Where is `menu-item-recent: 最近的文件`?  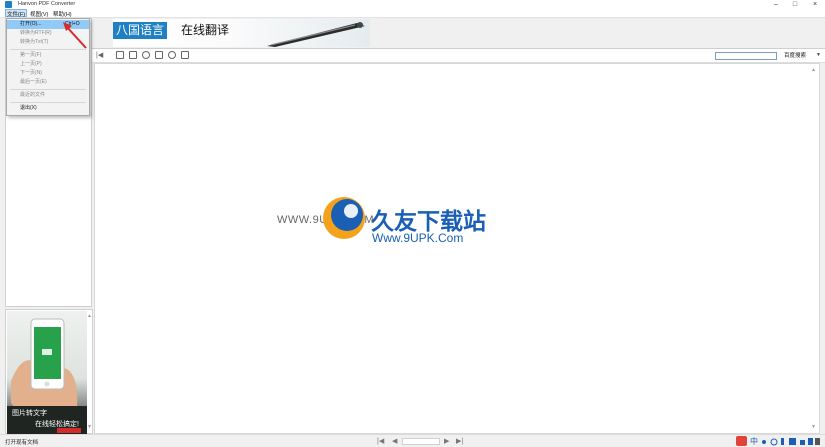 menu-item-recent: 最近的文件 is located at coordinates (48, 95).